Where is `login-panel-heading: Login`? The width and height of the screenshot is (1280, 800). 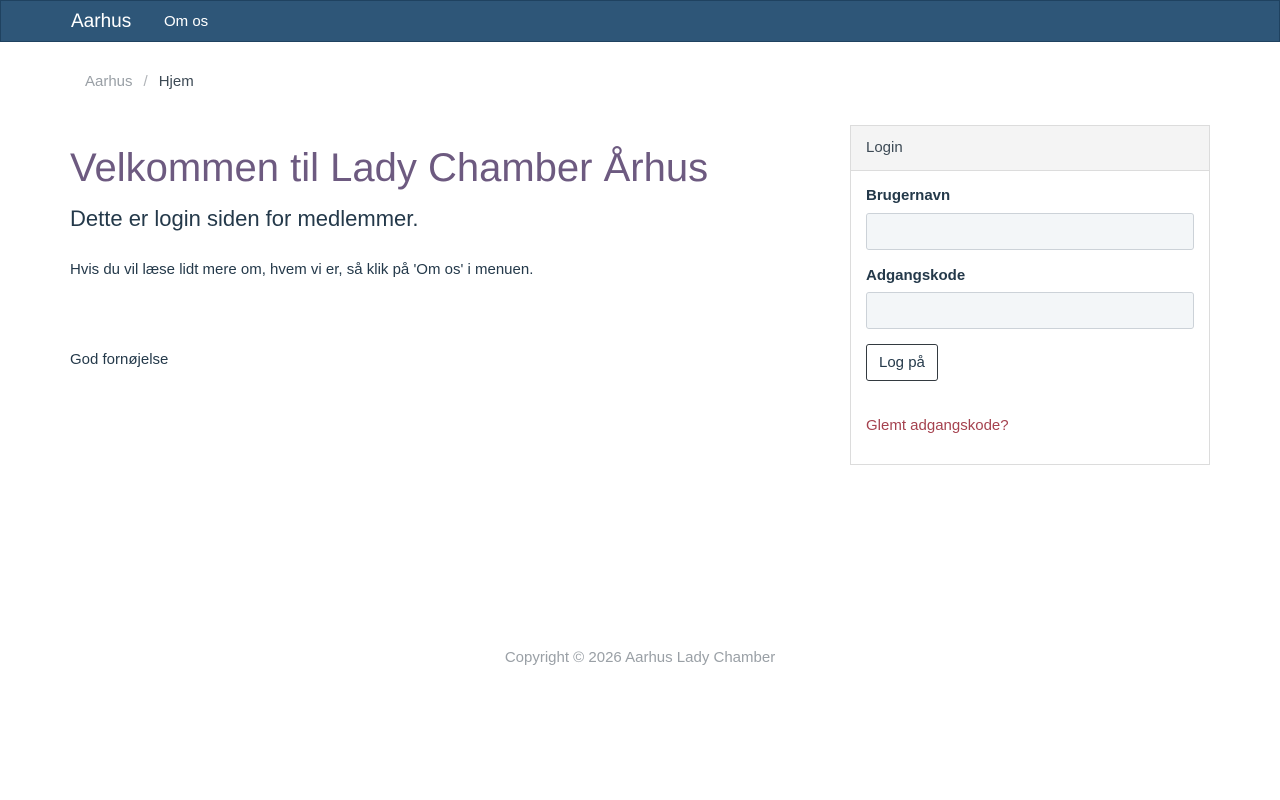 login-panel-heading: Login is located at coordinates (1030, 148).